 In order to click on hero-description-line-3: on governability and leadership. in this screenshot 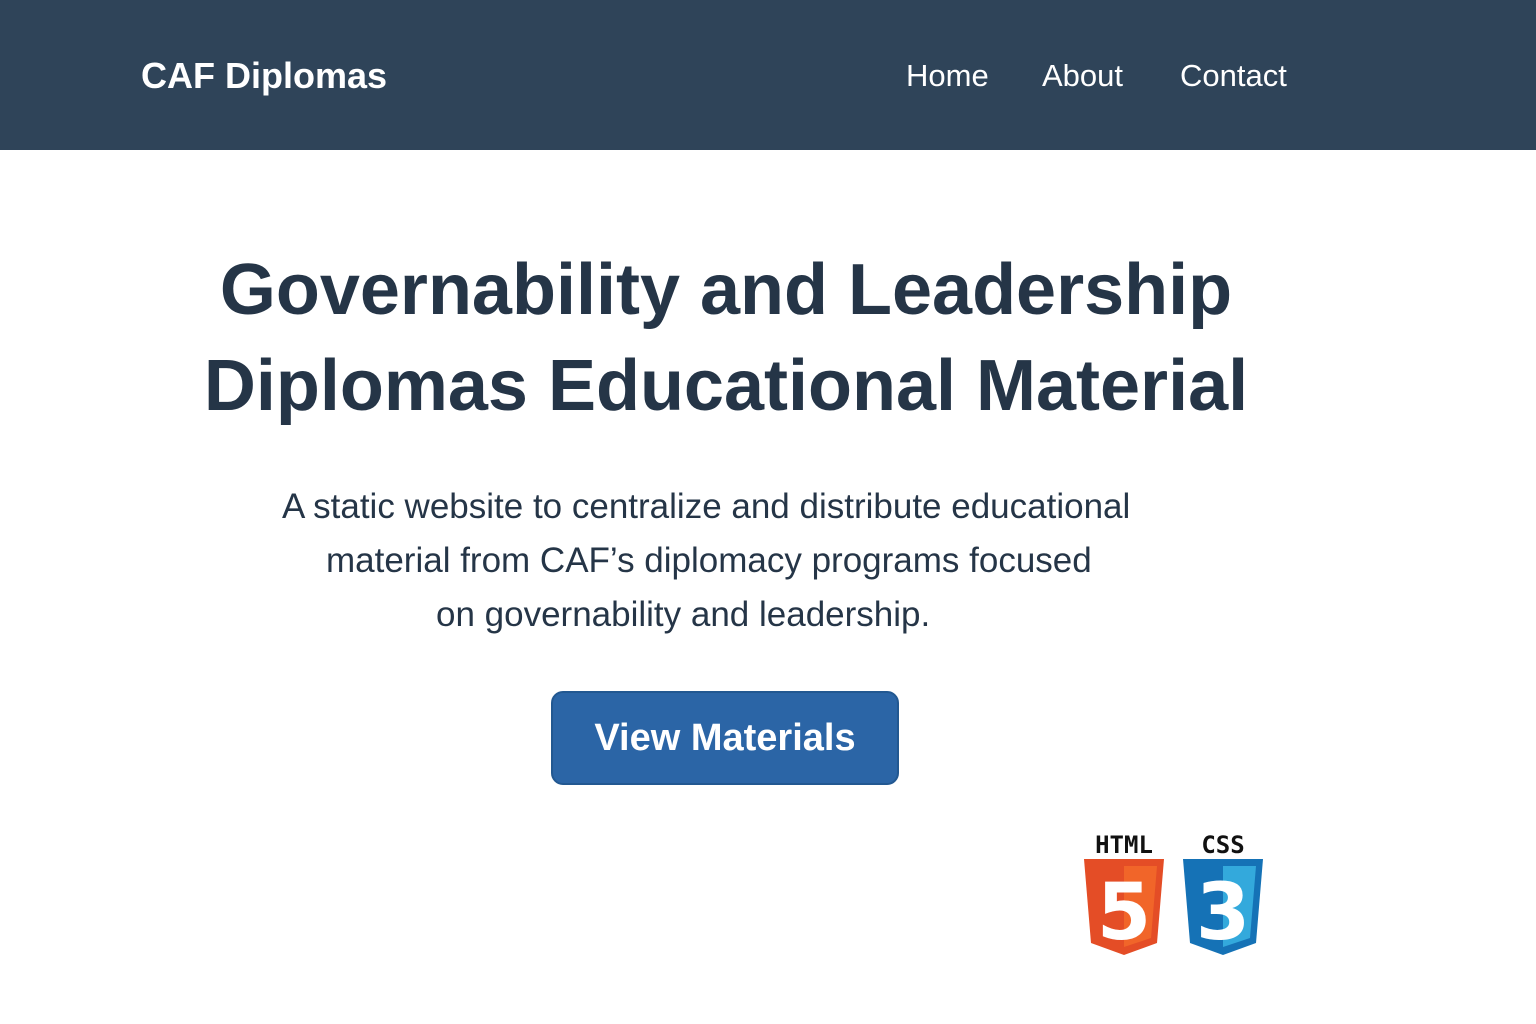, I will do `click(683, 614)`.